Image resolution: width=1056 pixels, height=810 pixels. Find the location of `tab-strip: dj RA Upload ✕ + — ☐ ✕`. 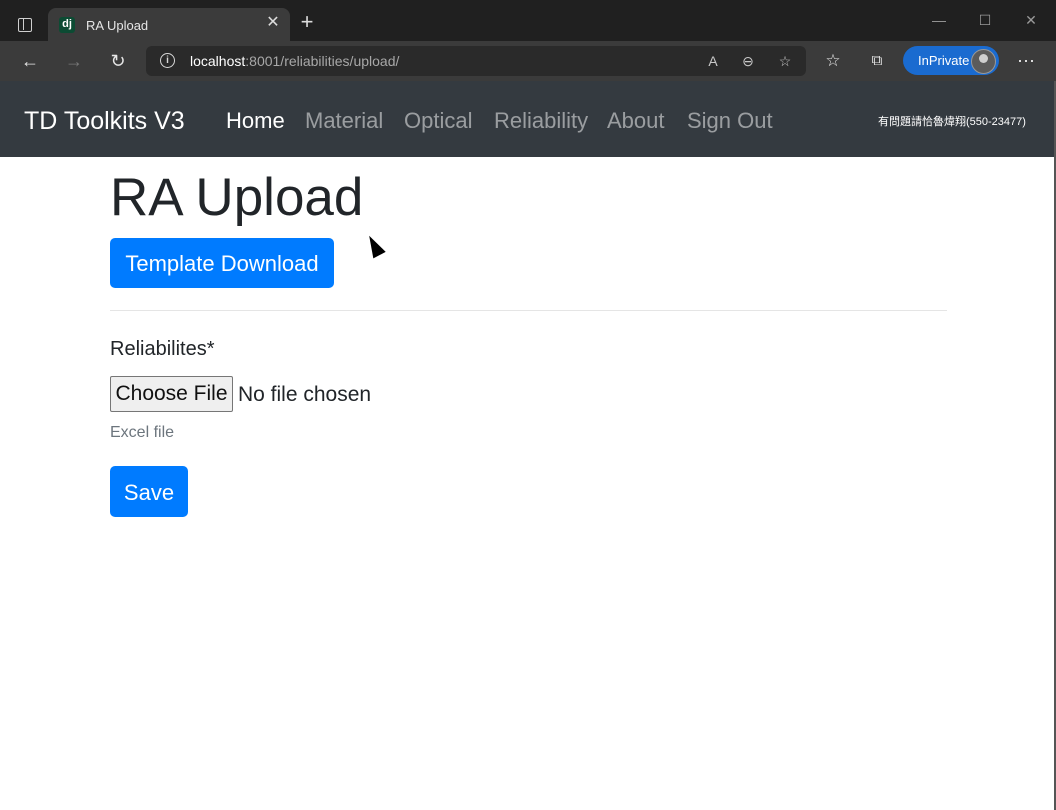

tab-strip: dj RA Upload ✕ + — ☐ ✕ is located at coordinates (528, 20).